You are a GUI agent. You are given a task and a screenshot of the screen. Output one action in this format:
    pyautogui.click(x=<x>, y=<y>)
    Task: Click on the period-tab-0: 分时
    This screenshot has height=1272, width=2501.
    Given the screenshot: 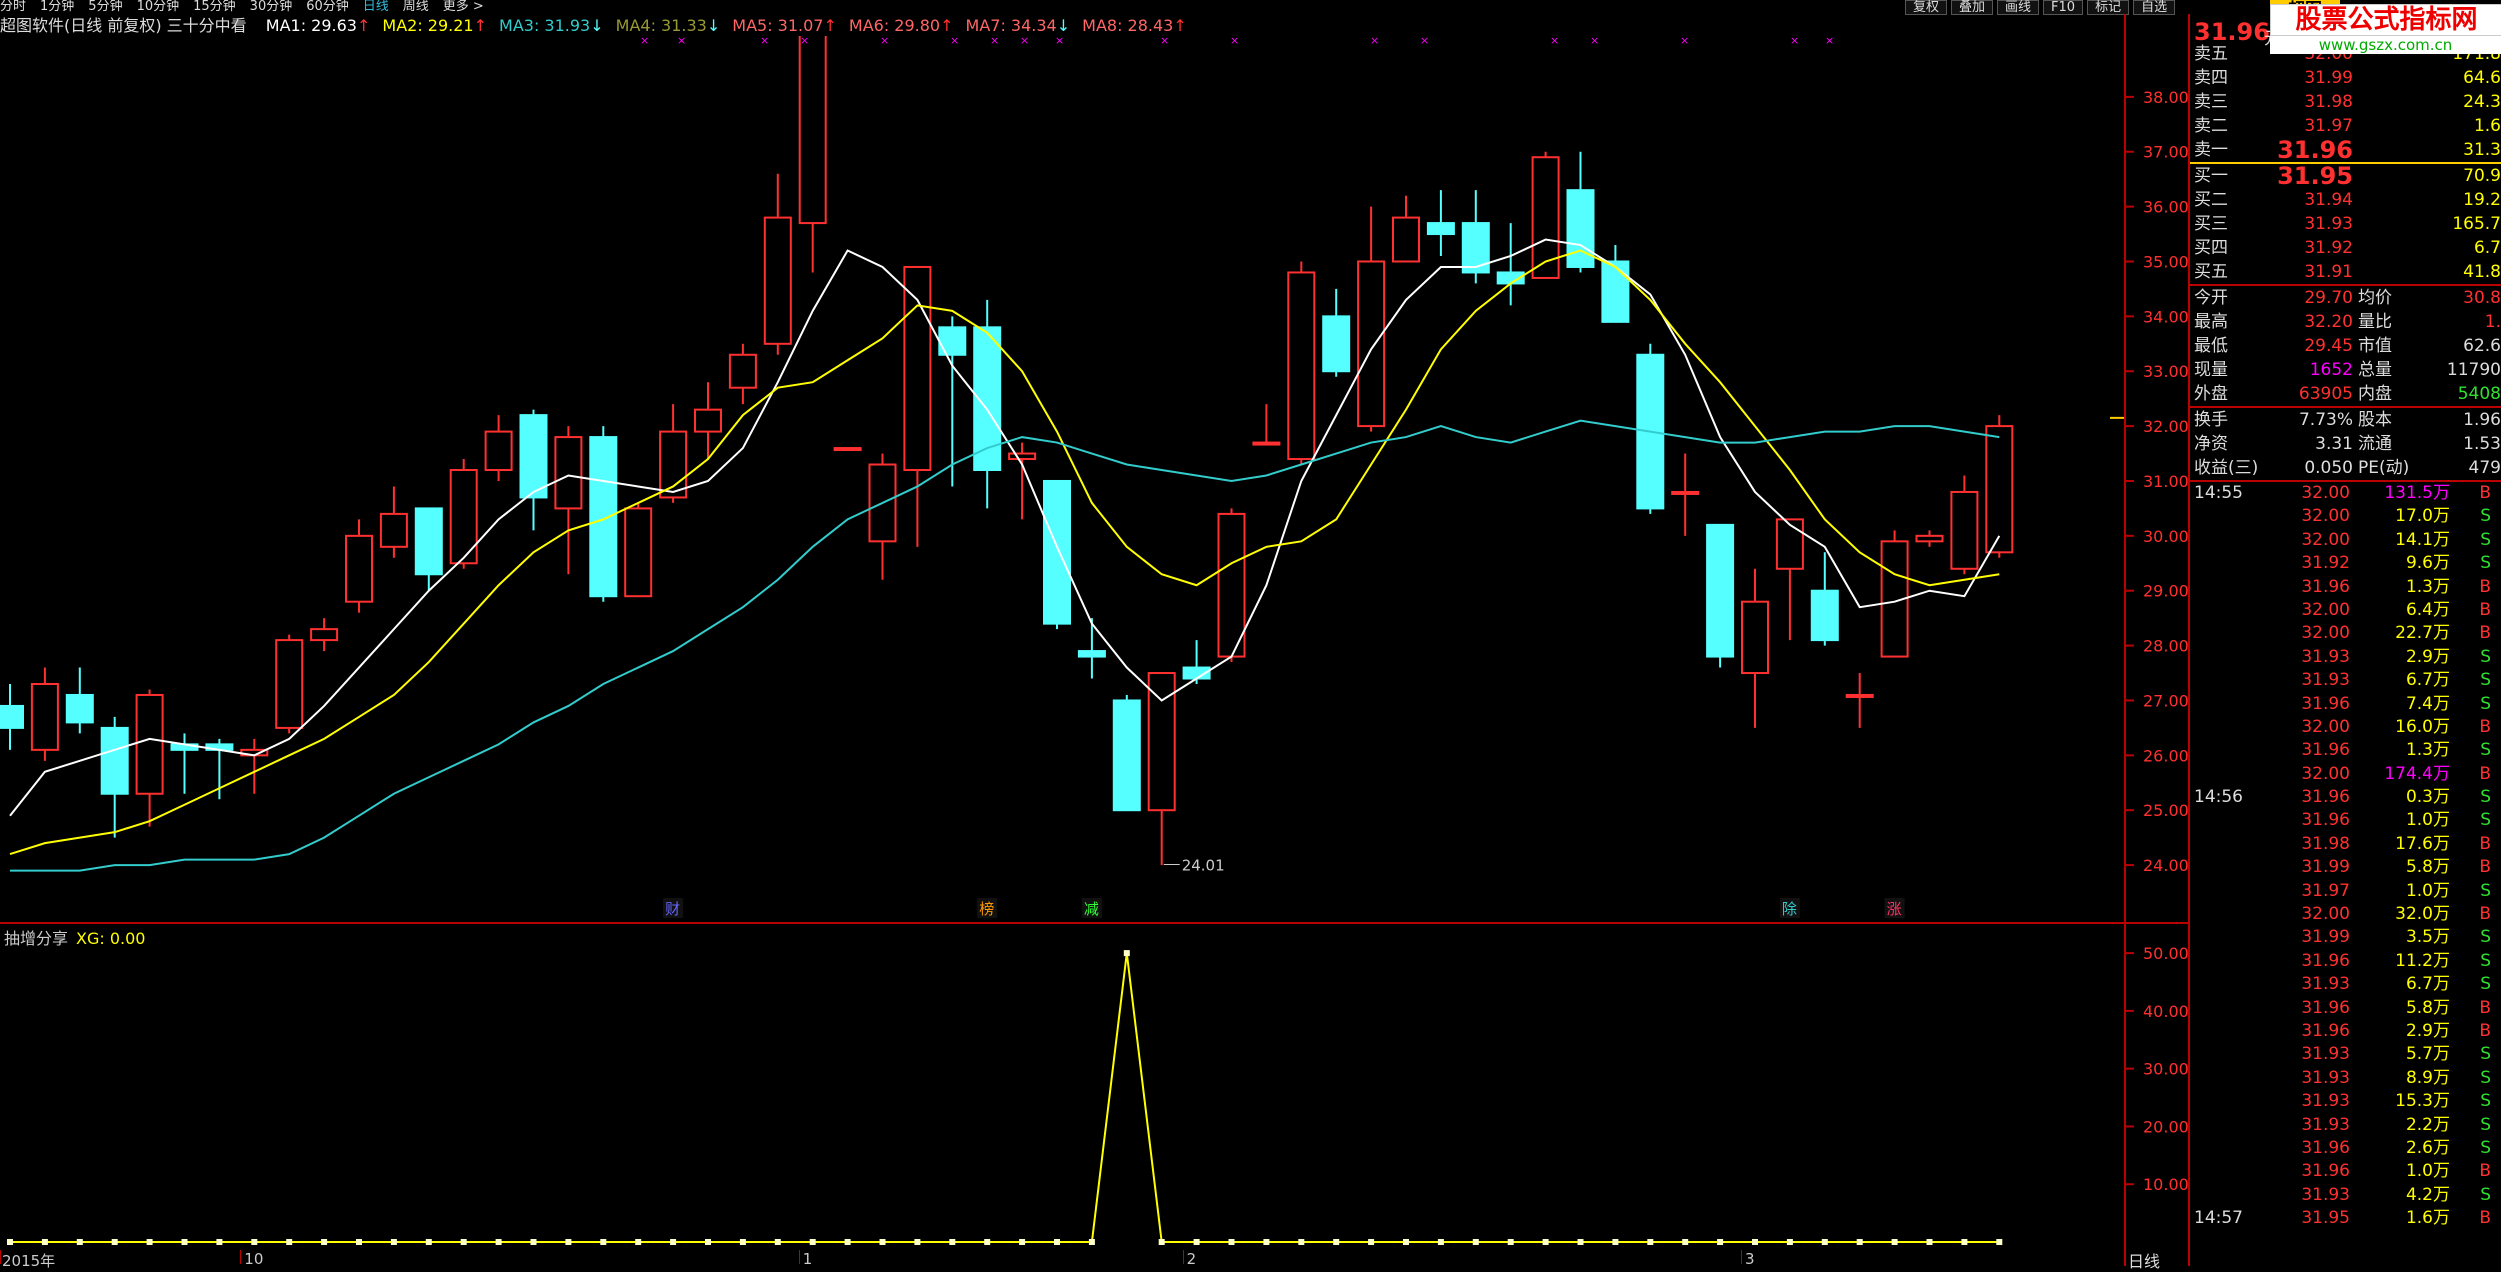 What is the action you would take?
    pyautogui.click(x=13, y=7)
    